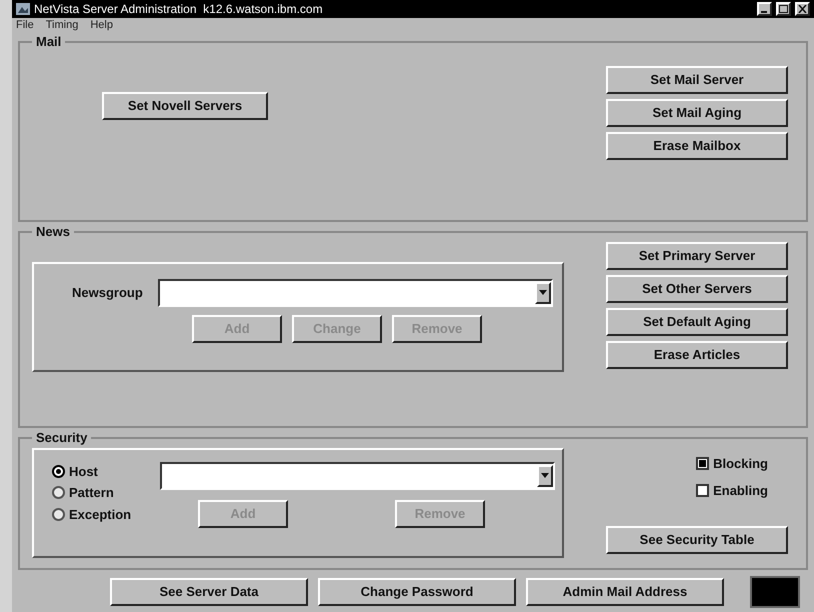 Image resolution: width=814 pixels, height=612 pixels. Describe the element at coordinates (697, 288) in the screenshot. I see `action-button: Set Other Servers` at that location.